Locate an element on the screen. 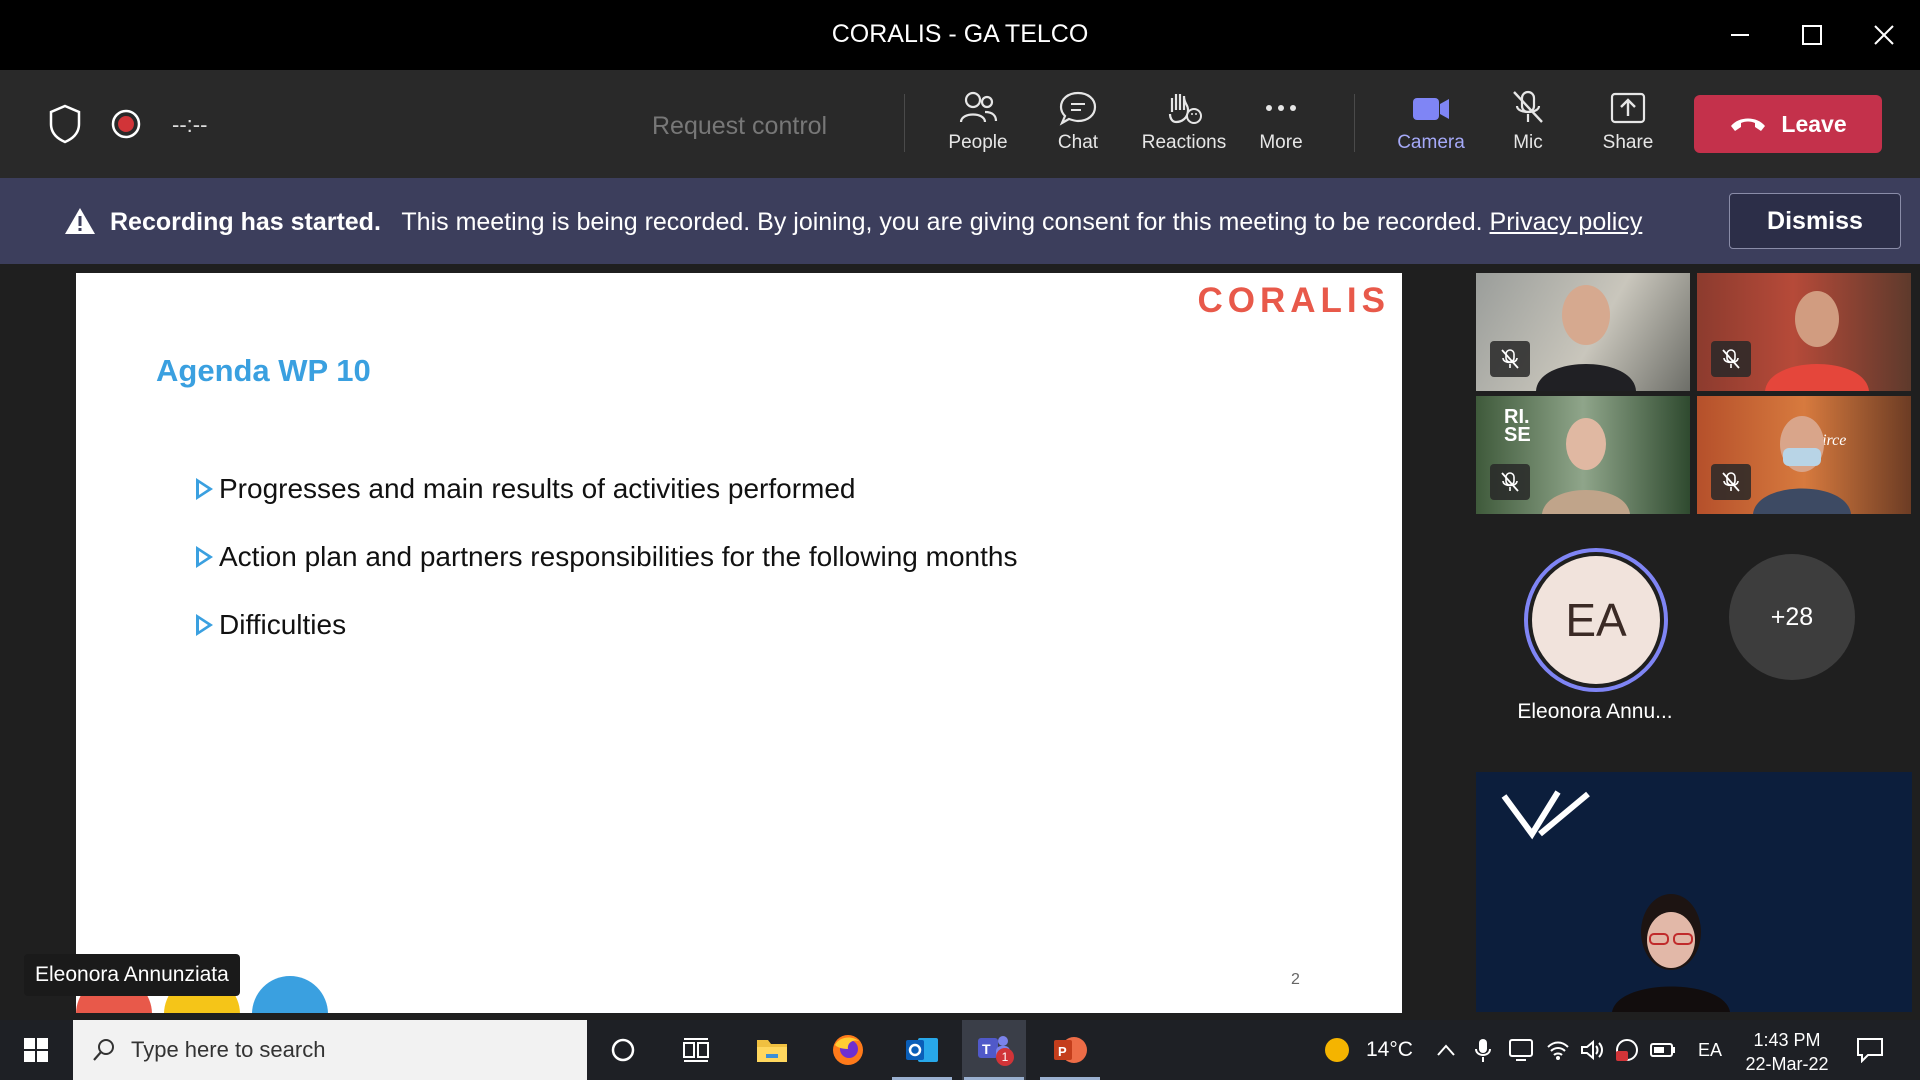  leave-label: Leave is located at coordinates (1814, 123).